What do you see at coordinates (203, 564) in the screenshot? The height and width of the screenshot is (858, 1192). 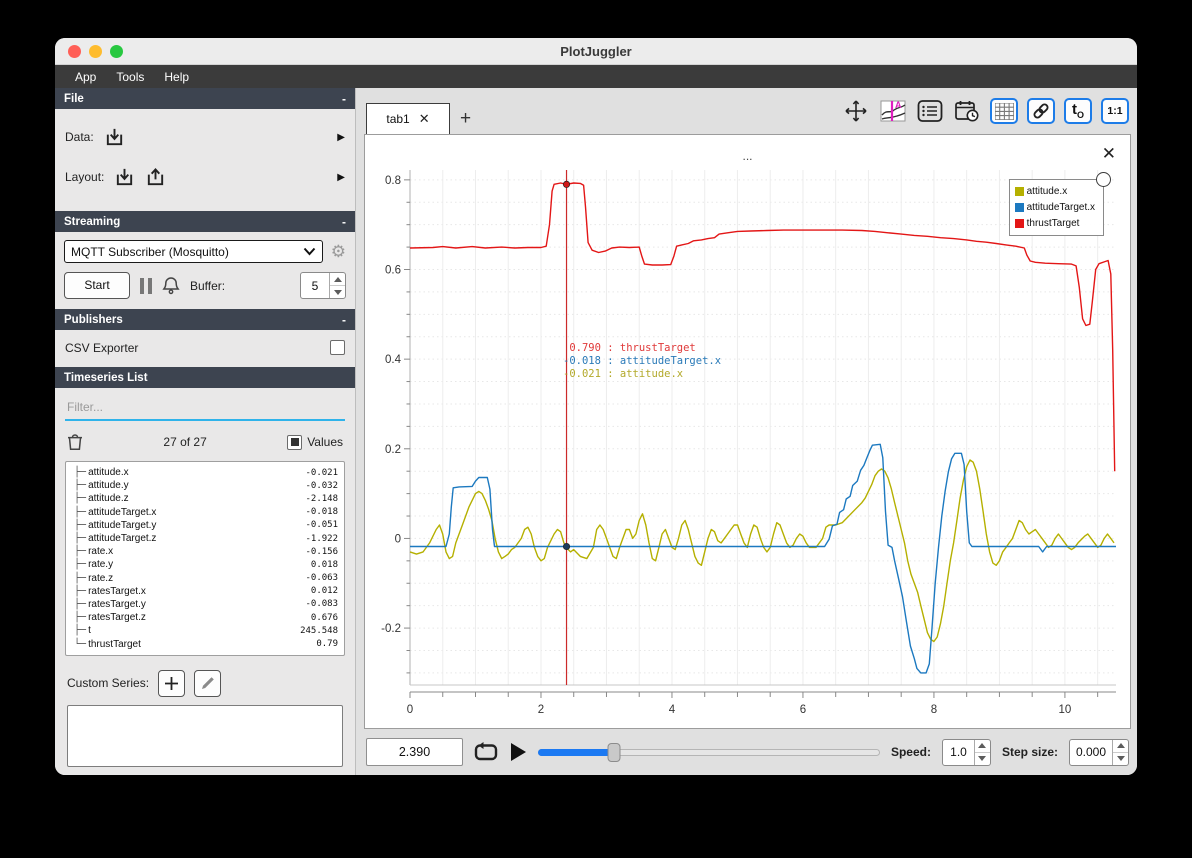 I see `timeseries-row: ├─ rate.y 0.018` at bounding box center [203, 564].